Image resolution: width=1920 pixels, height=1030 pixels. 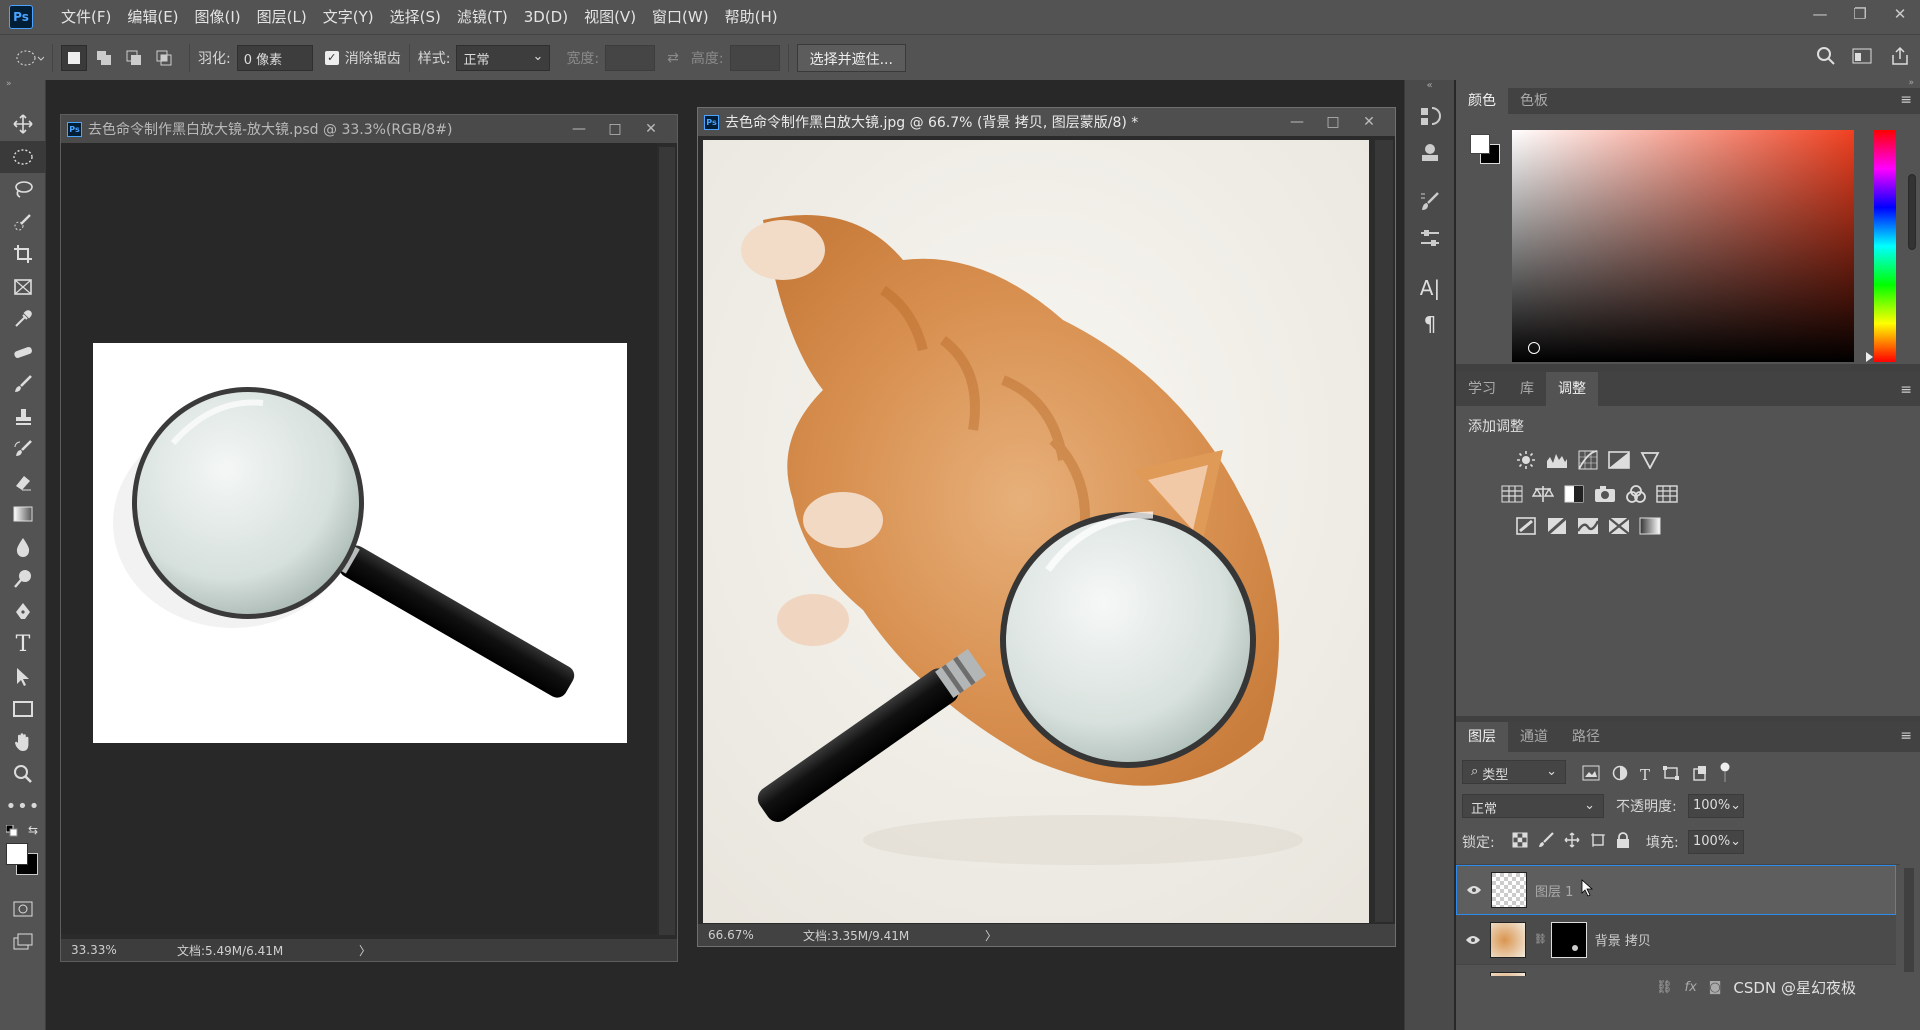 I want to click on lock-transparent-icon, so click(x=1520, y=842).